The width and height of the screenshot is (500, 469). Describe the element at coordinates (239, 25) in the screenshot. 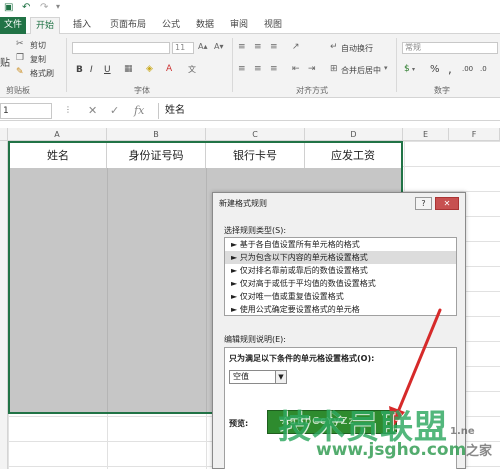

I see `tab-review: 审阅` at that location.